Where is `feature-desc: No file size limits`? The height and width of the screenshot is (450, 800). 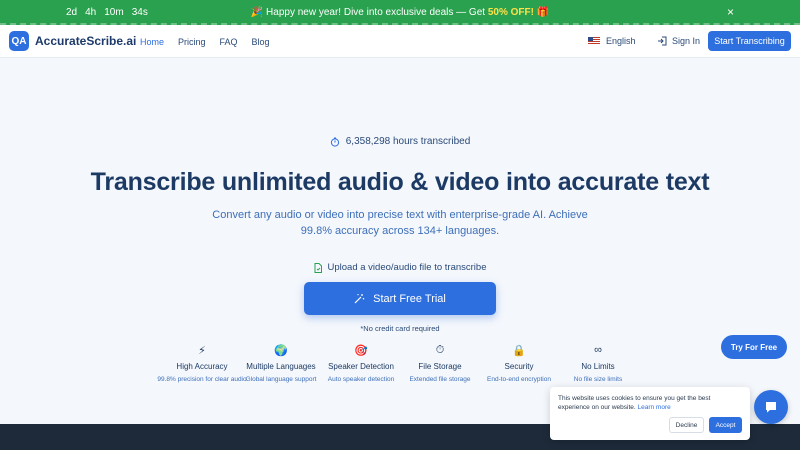 feature-desc: No file size limits is located at coordinates (598, 379).